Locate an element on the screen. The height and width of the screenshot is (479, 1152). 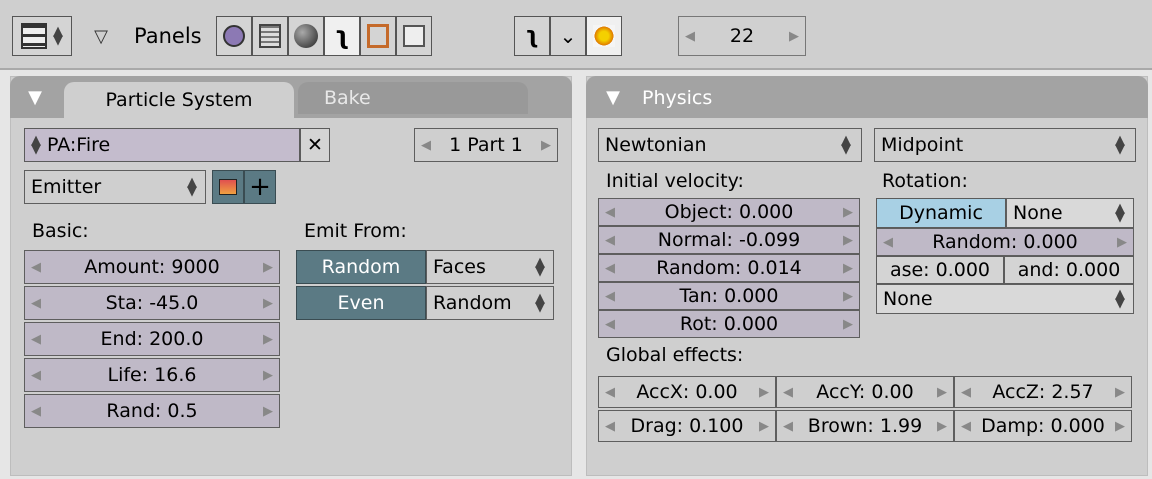
tab-particle-system: Particle System is located at coordinates (179, 100).